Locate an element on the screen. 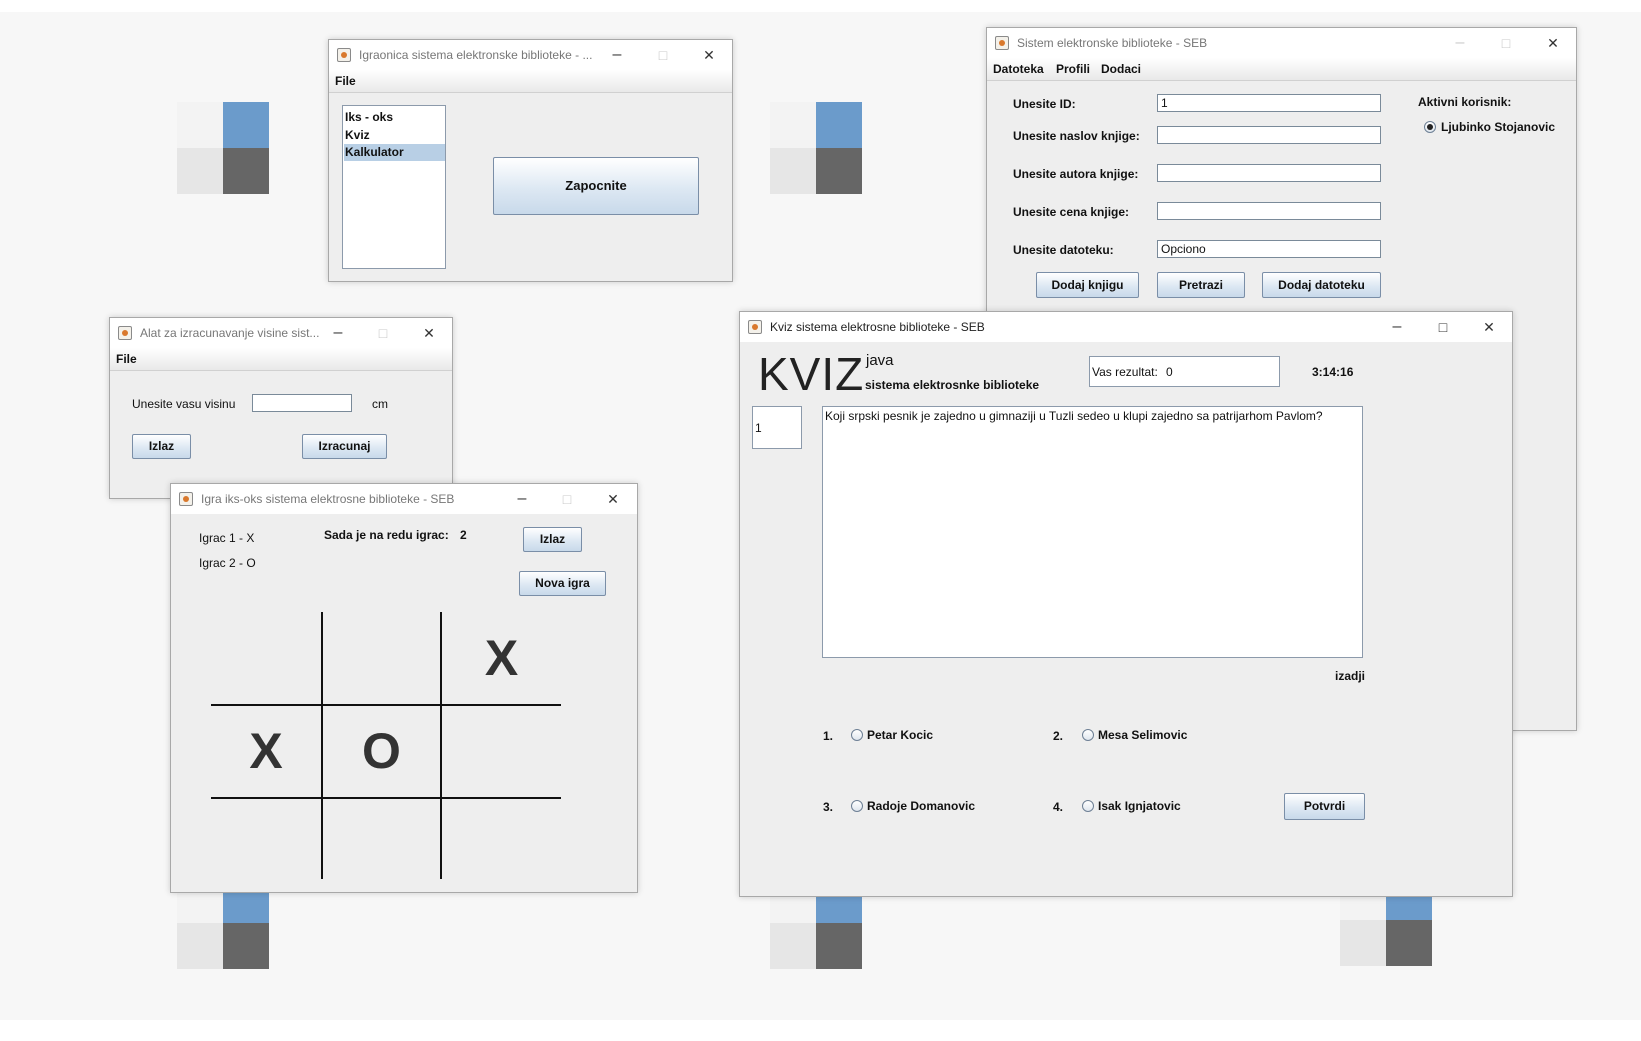 This screenshot has width=1641, height=1041. answer-text: Mesa Selimovic is located at coordinates (1142, 735).